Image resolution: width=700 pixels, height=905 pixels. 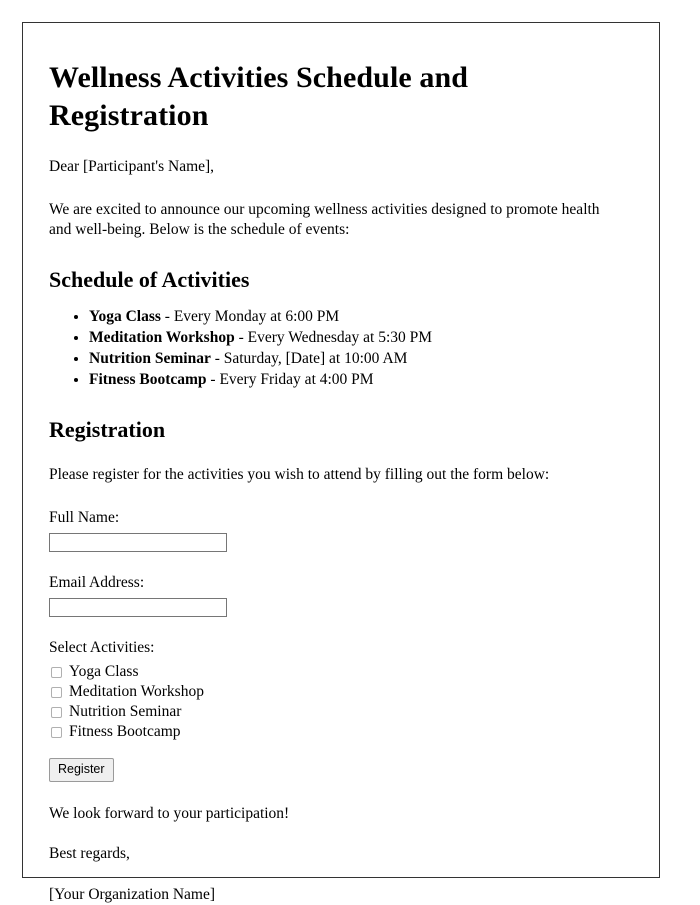 What do you see at coordinates (125, 317) in the screenshot?
I see `activity-name: Yoga Class` at bounding box center [125, 317].